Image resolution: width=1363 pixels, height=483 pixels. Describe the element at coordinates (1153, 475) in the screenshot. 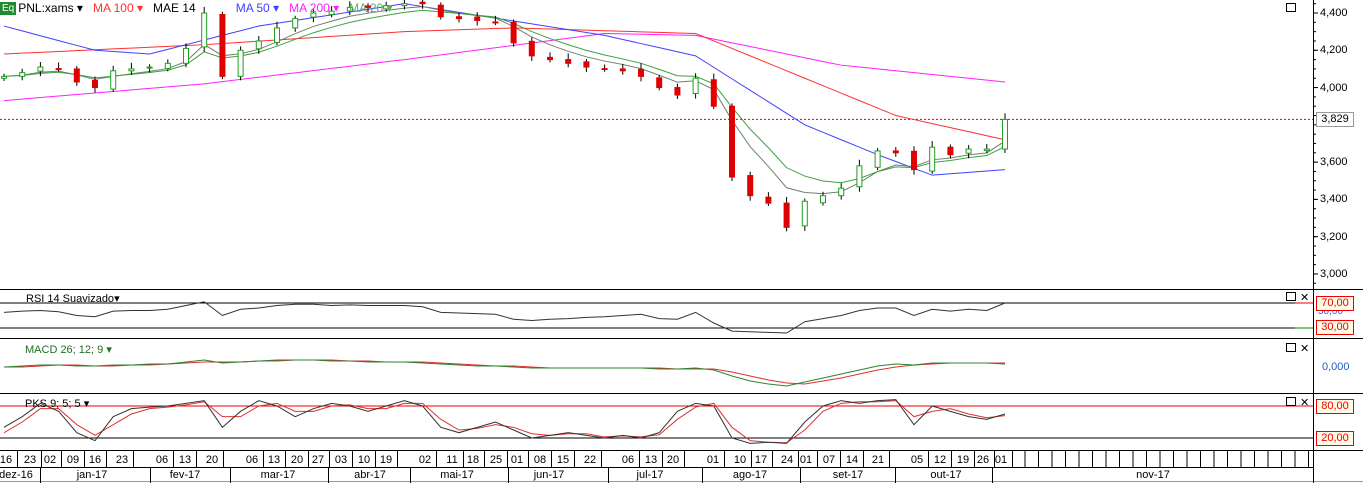

I see `date-tick-month: nov-17` at that location.